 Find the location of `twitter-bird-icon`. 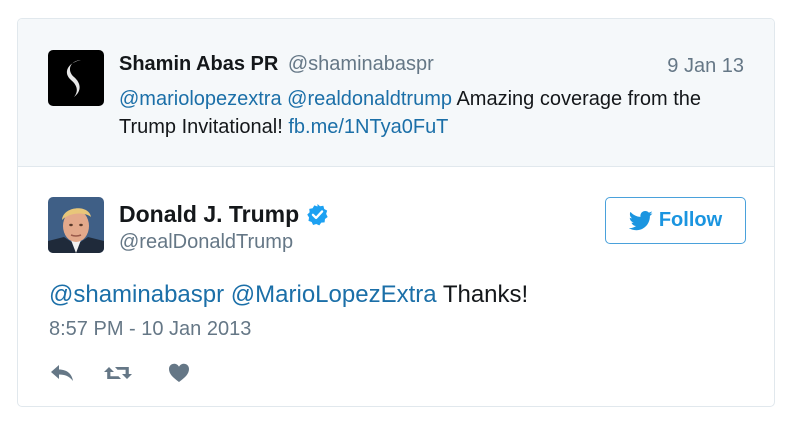

twitter-bird-icon is located at coordinates (640, 220).